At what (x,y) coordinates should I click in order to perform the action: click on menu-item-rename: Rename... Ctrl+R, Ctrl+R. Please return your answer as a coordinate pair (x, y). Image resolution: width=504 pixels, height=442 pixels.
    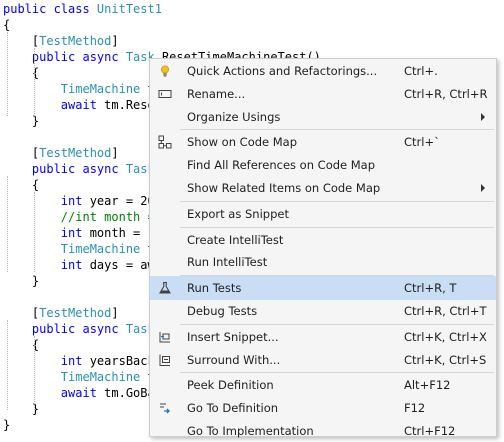
    Looking at the image, I should click on (323, 94).